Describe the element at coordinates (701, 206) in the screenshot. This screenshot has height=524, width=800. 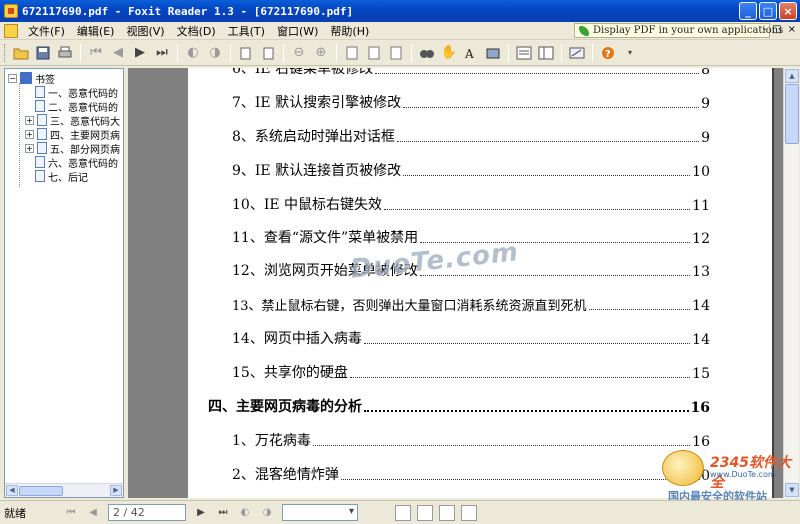
I see `toc-page-number: 11` at that location.